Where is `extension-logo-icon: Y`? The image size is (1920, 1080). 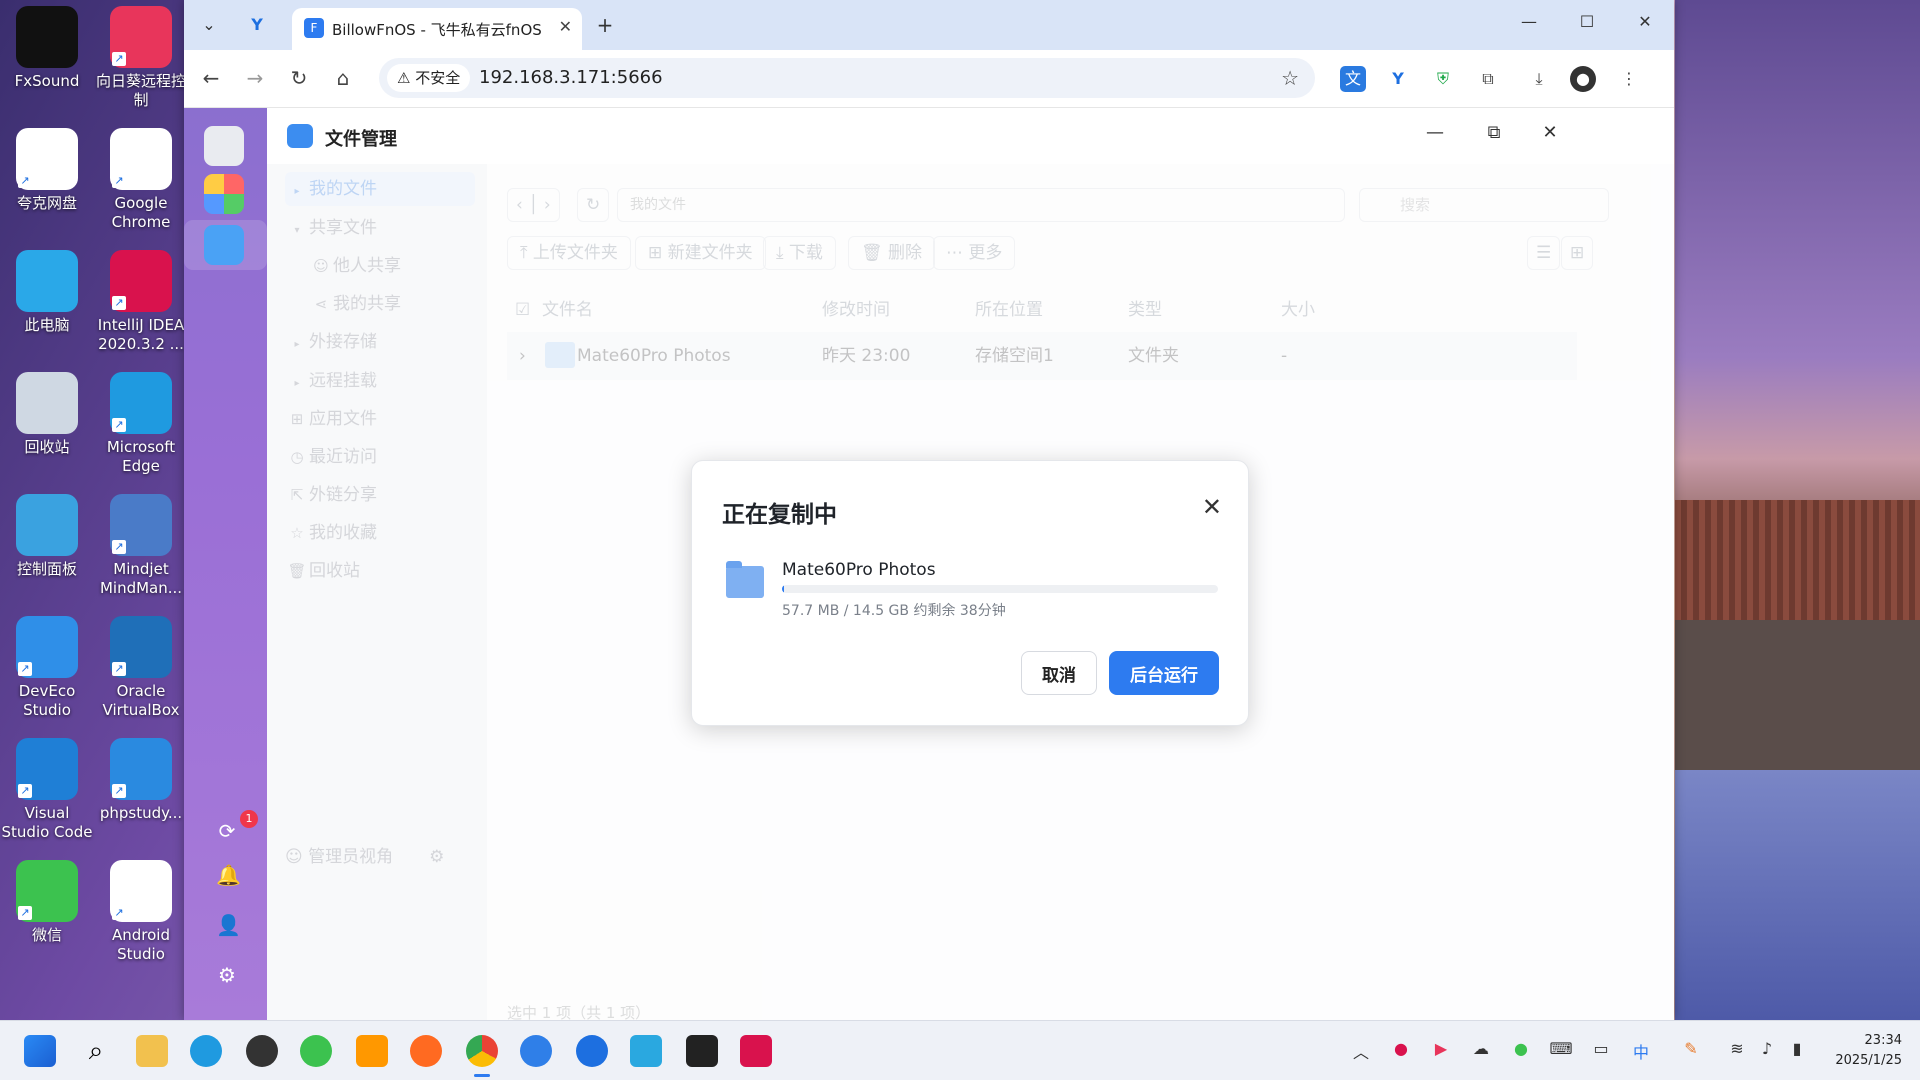 extension-logo-icon: Y is located at coordinates (257, 25).